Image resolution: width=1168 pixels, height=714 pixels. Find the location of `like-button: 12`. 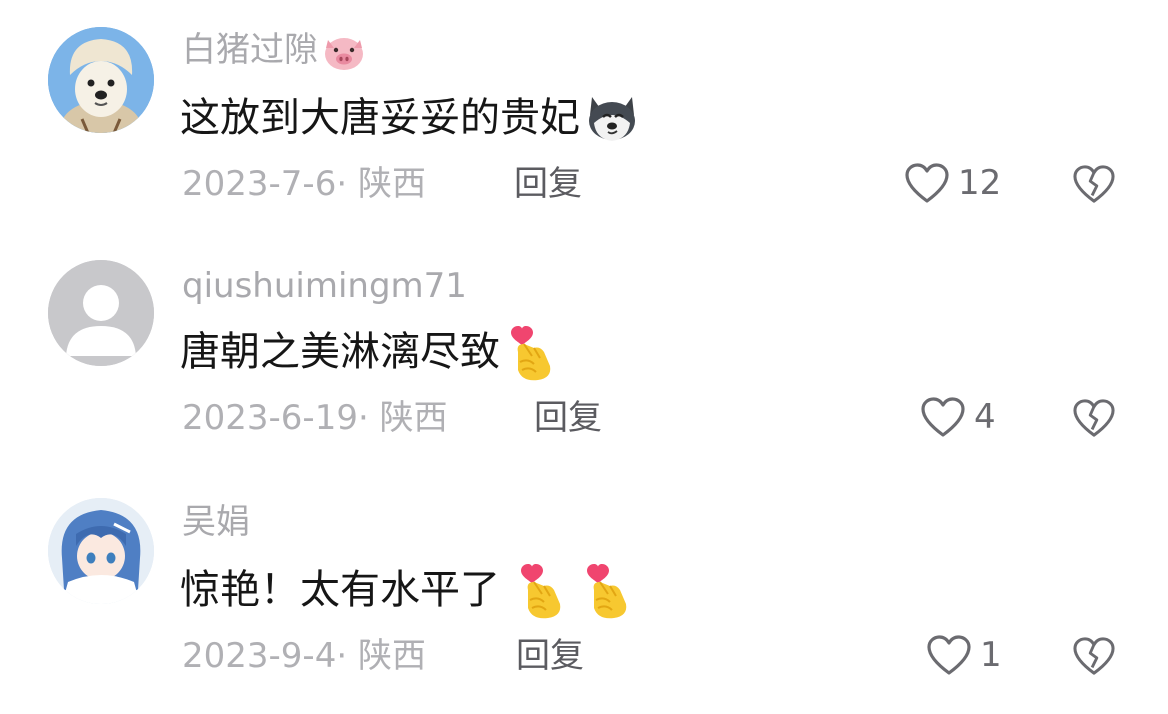

like-button: 12 is located at coordinates (952, 183).